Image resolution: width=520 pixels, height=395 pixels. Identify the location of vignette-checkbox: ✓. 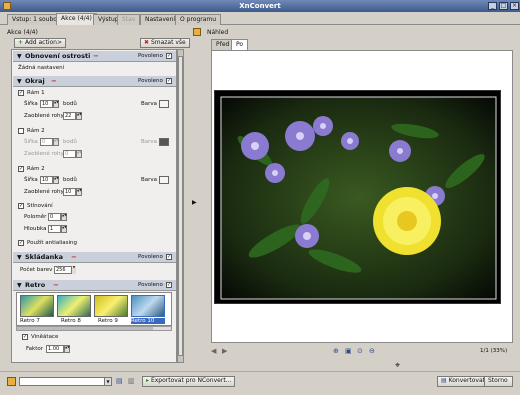
(25, 337).